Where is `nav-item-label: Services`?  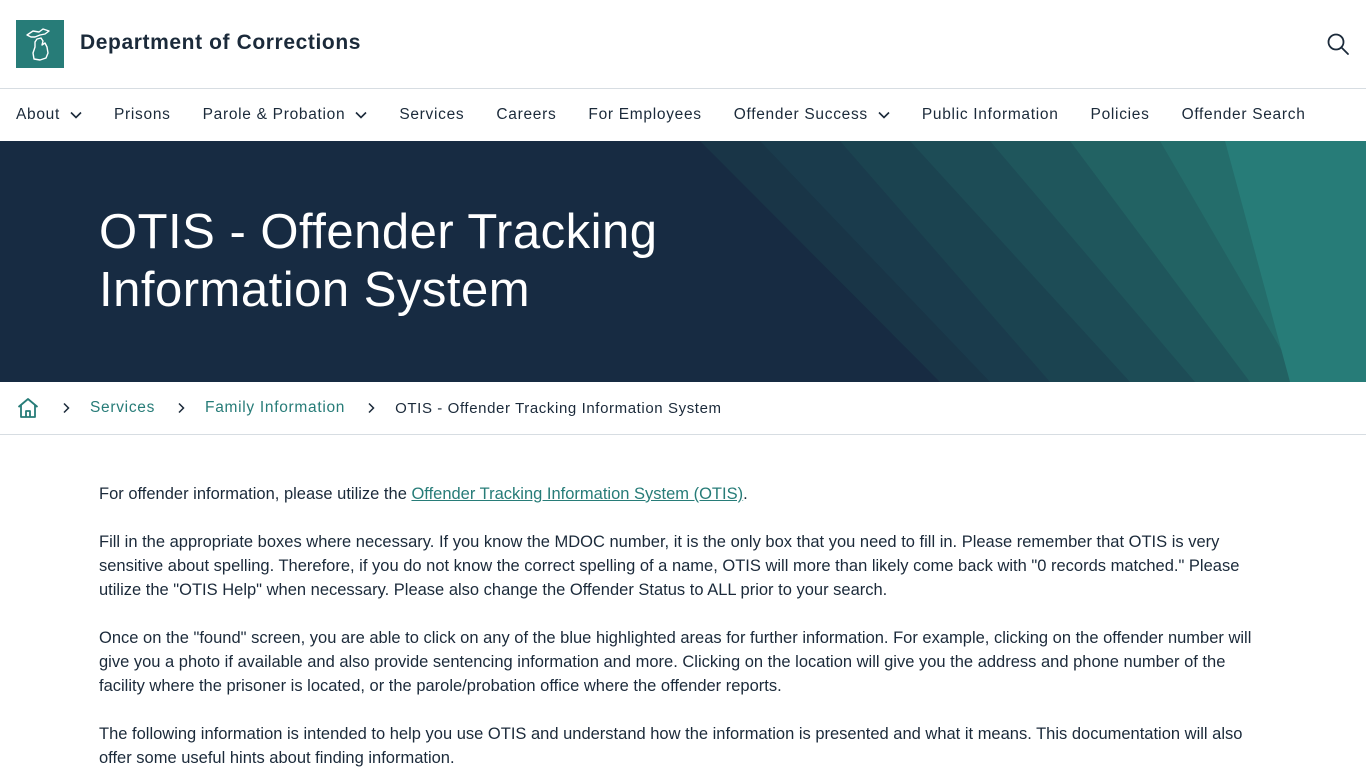 nav-item-label: Services is located at coordinates (432, 114).